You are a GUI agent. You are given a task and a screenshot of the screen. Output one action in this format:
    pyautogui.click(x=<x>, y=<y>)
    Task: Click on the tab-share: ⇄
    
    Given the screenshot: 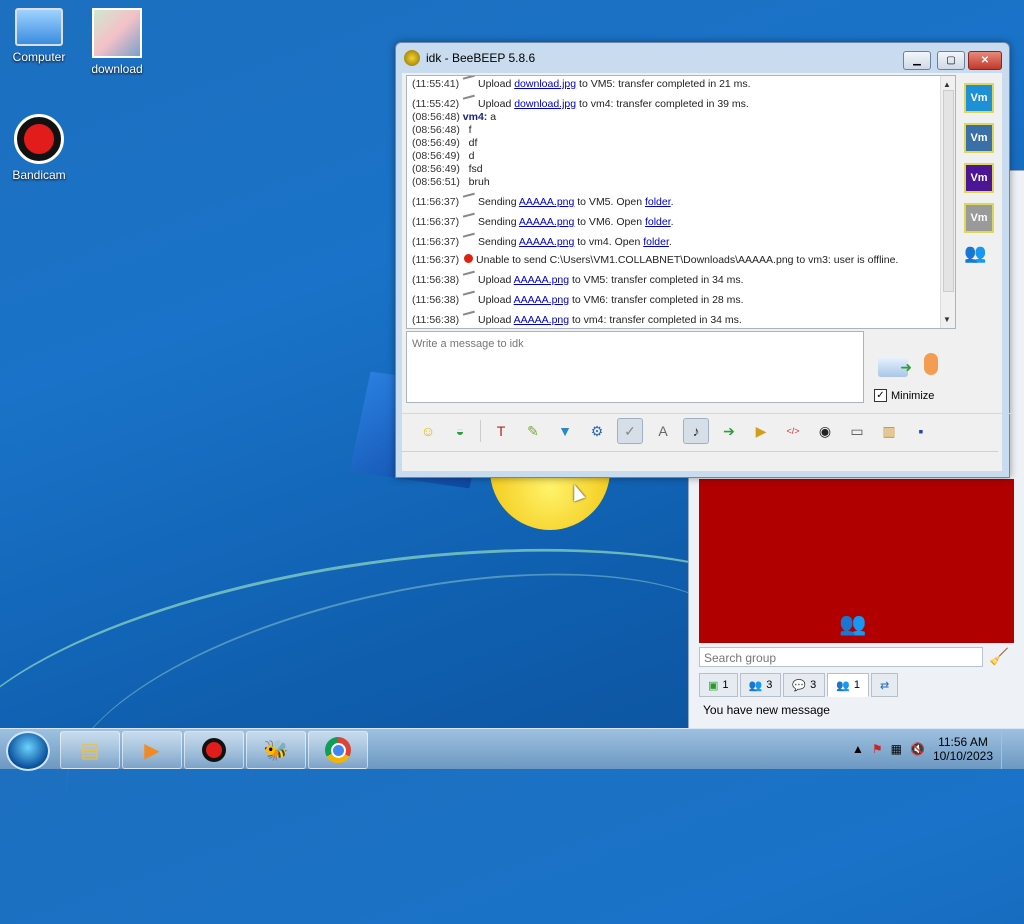 What is the action you would take?
    pyautogui.click(x=885, y=685)
    